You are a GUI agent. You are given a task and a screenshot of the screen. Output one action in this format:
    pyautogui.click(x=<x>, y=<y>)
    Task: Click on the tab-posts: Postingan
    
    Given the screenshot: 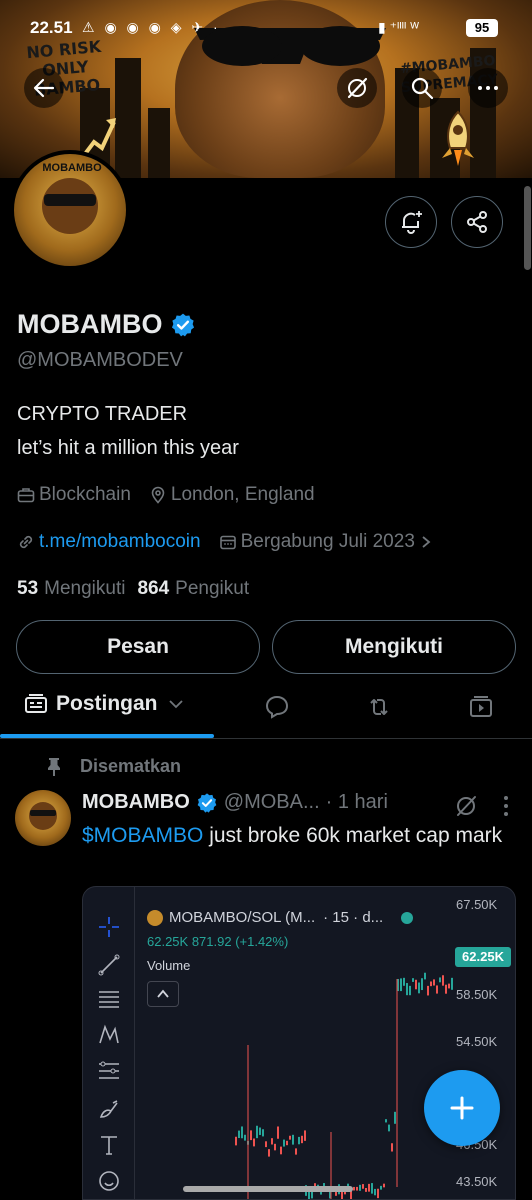 What is the action you would take?
    pyautogui.click(x=104, y=704)
    